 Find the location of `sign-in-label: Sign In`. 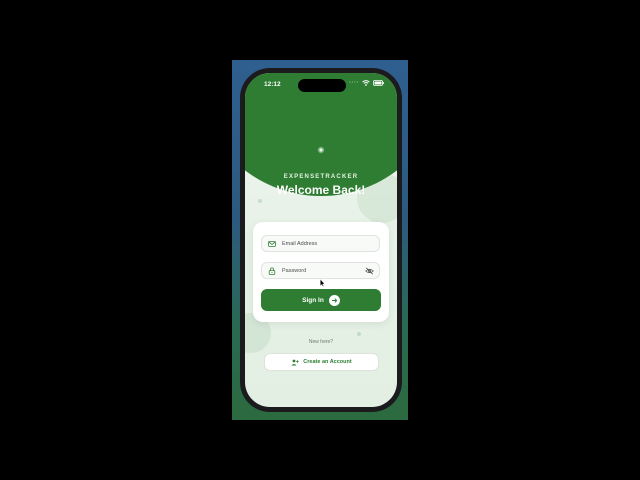

sign-in-label: Sign In is located at coordinates (313, 300).